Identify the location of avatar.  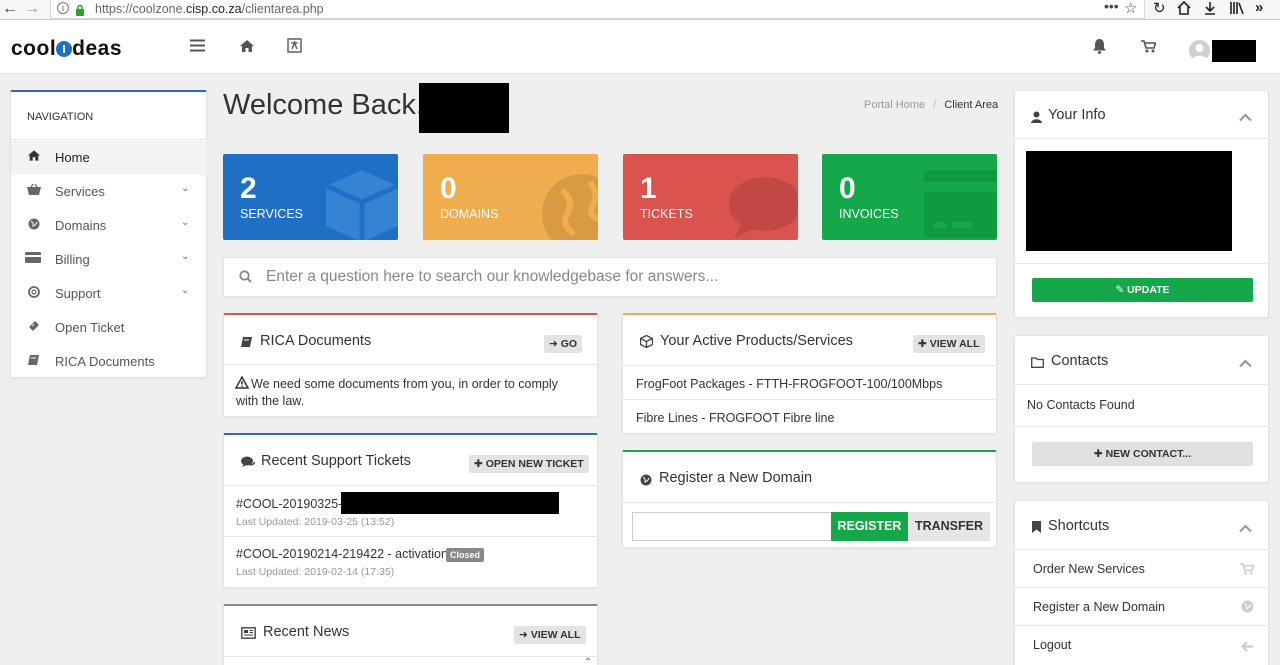
(1199, 50).